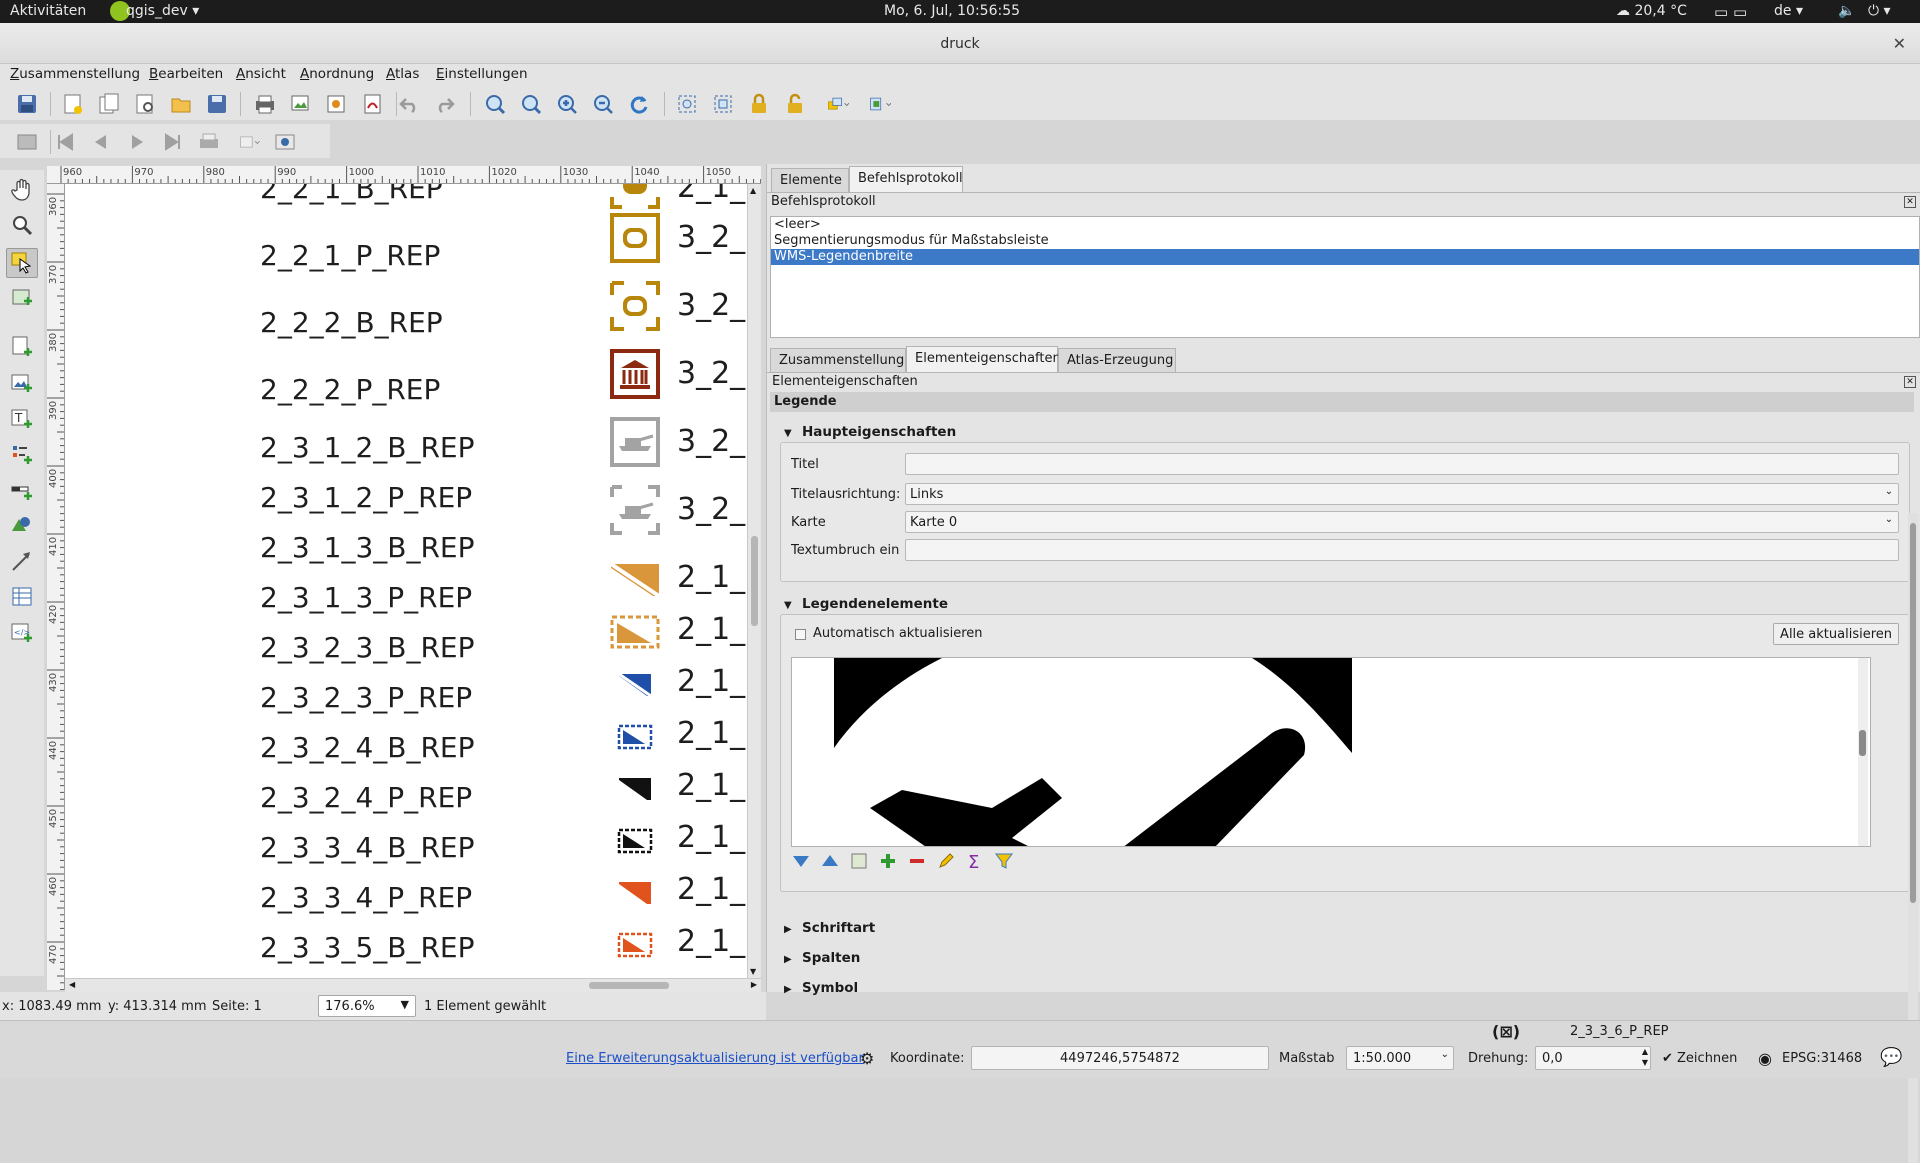 This screenshot has width=1920, height=1163. Describe the element at coordinates (495, 104) in the screenshot. I see `zoom-full-icon` at that location.